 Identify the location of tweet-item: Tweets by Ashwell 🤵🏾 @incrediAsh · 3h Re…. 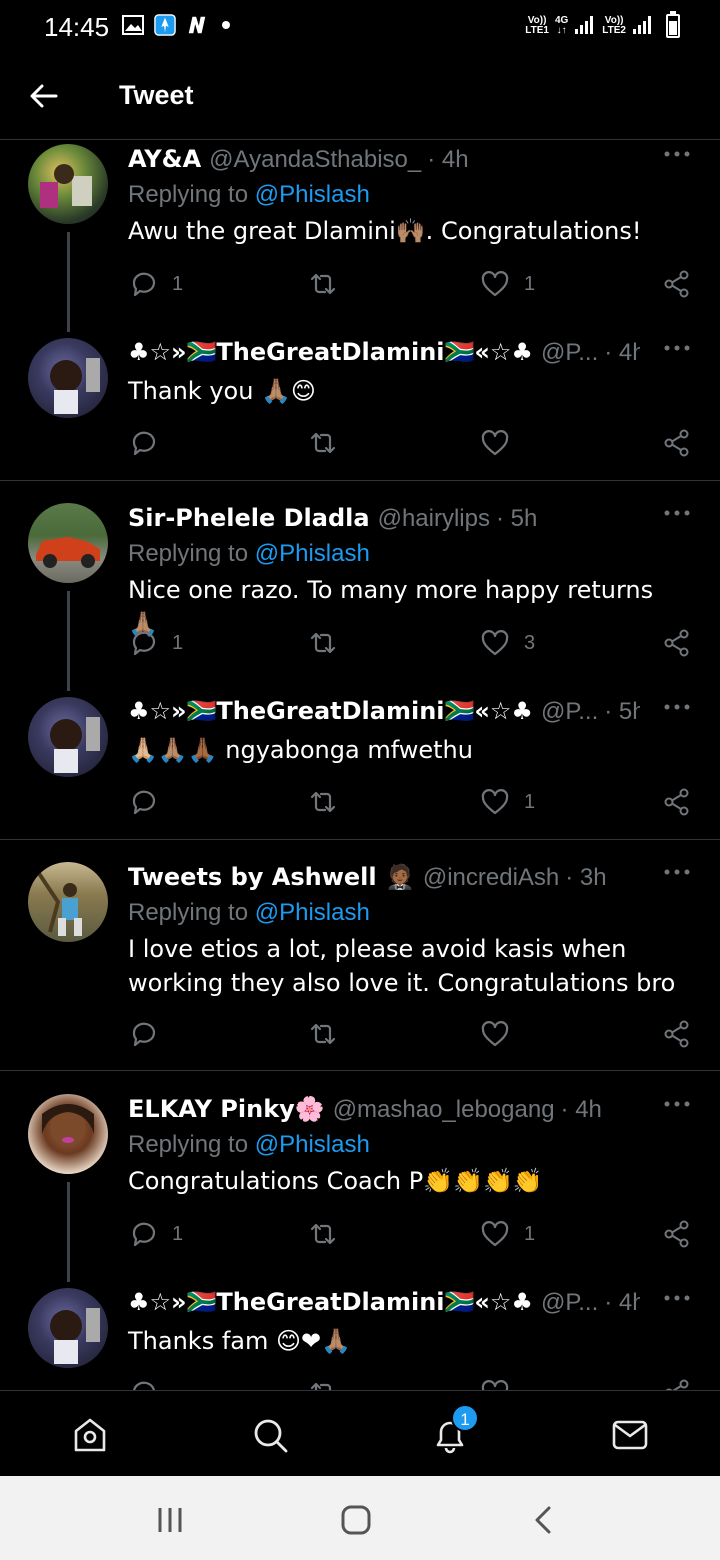
(360, 964).